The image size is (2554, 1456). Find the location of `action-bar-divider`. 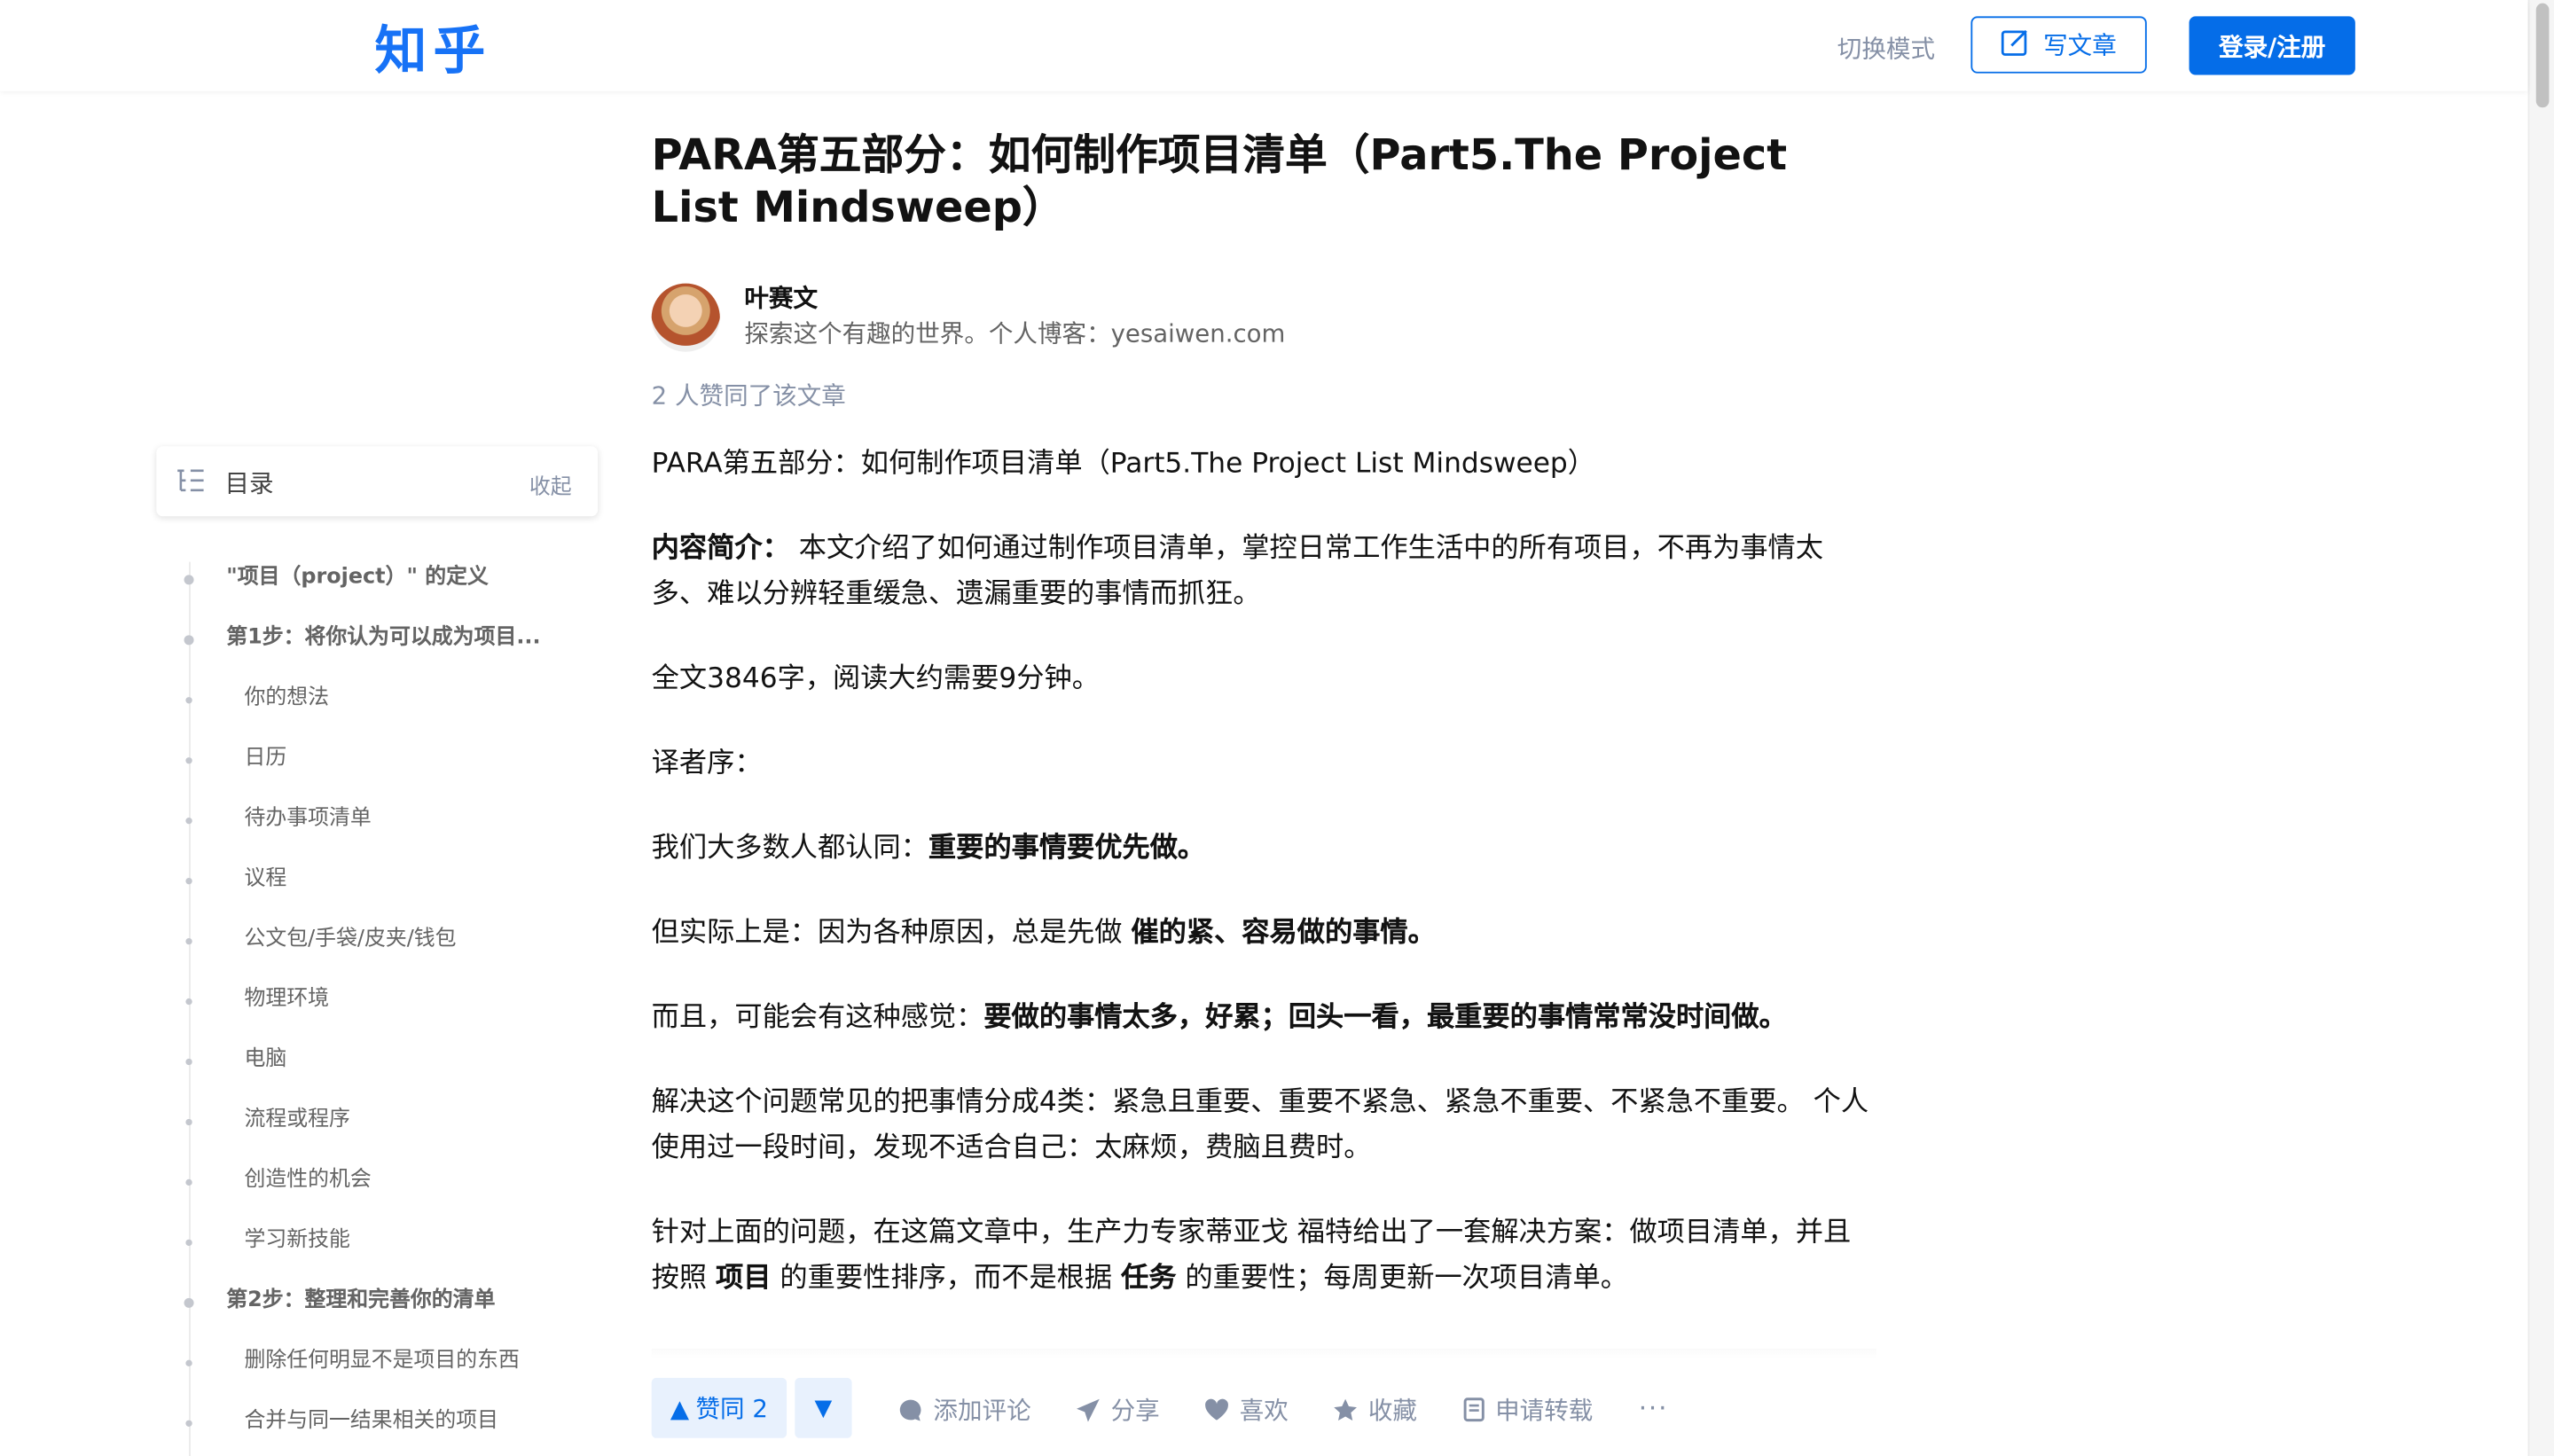

action-bar-divider is located at coordinates (1263, 1353).